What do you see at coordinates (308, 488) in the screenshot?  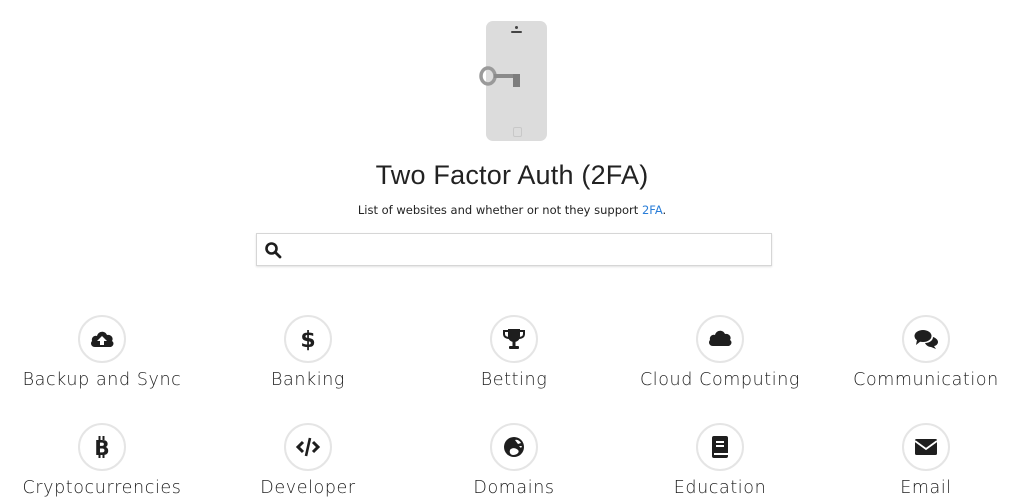 I see `category-label: Developer` at bounding box center [308, 488].